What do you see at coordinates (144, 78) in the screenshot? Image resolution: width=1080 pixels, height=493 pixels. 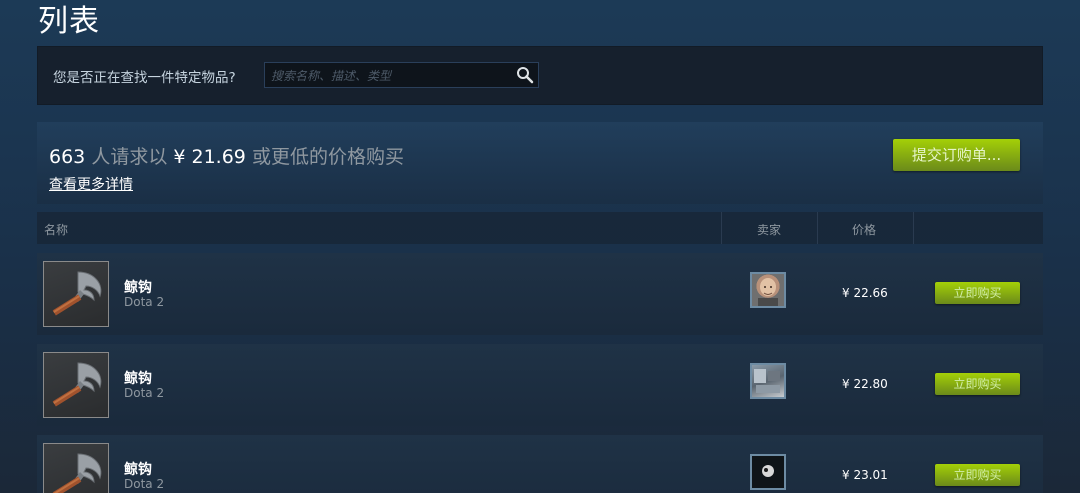 I see `search-label: 您是否正在查找一件特定物品?` at bounding box center [144, 78].